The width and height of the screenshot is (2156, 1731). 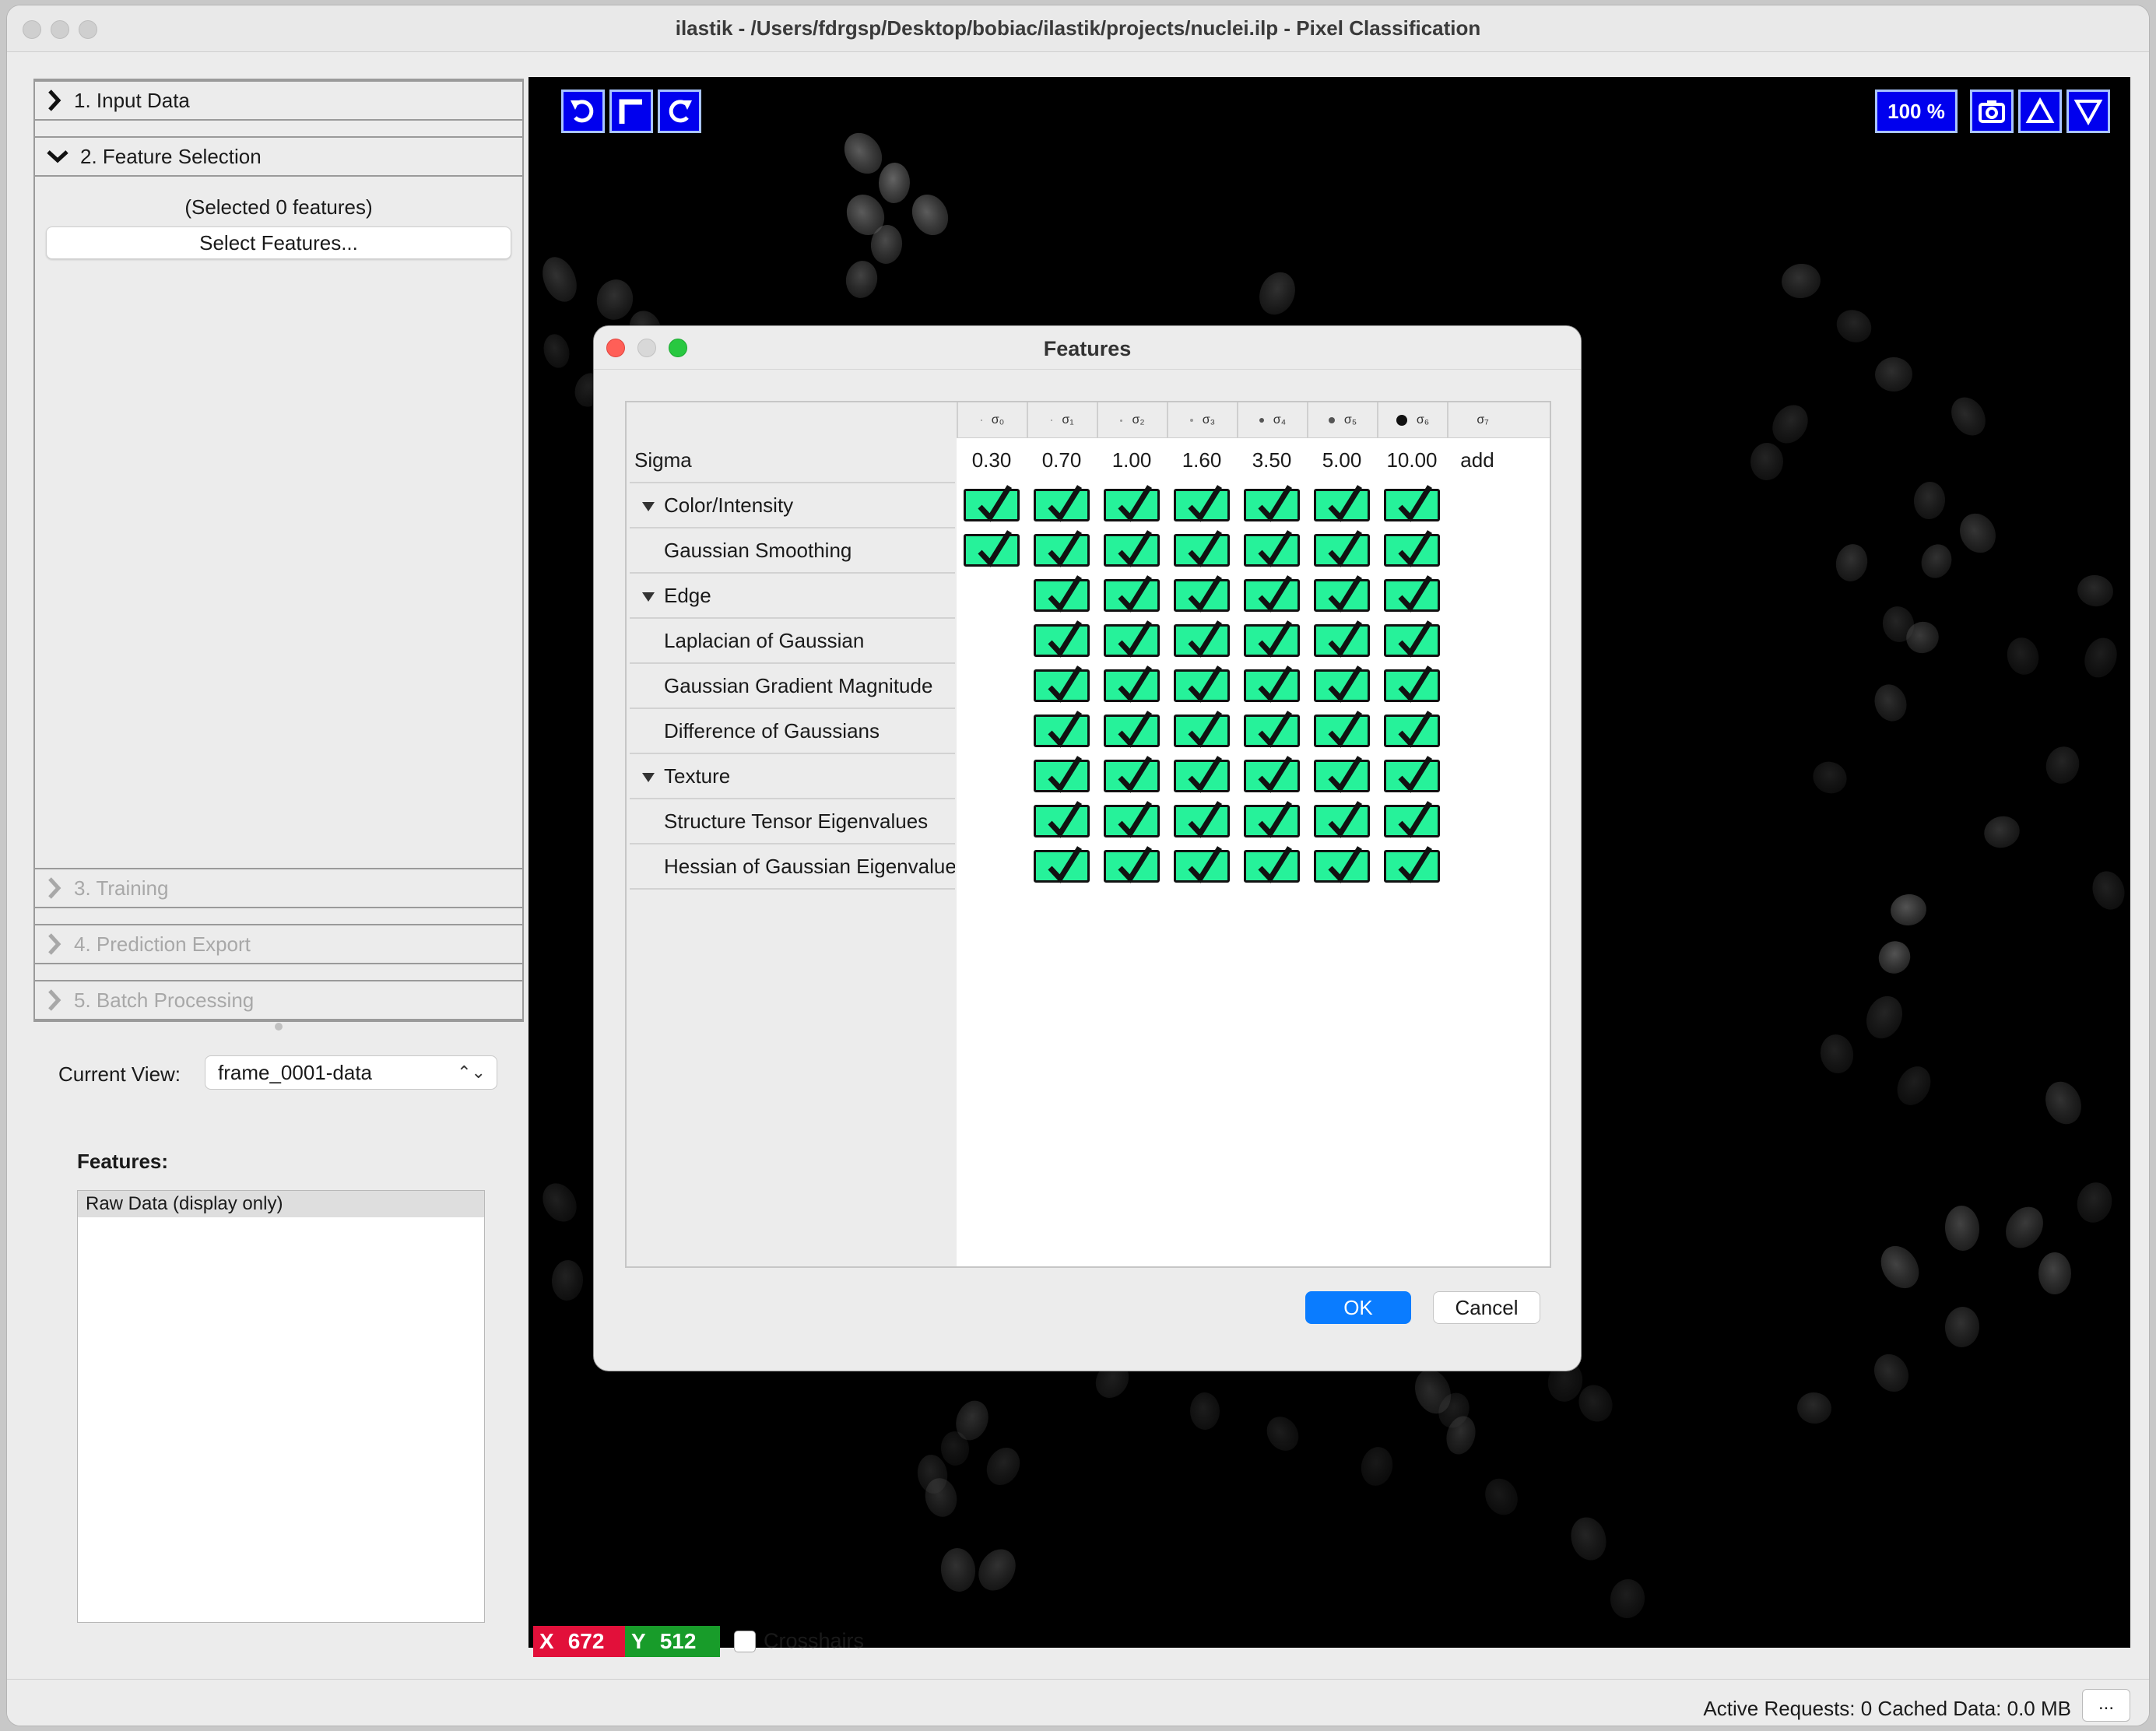 What do you see at coordinates (792, 505) in the screenshot?
I see `feature-group-row: Color/Intensity` at bounding box center [792, 505].